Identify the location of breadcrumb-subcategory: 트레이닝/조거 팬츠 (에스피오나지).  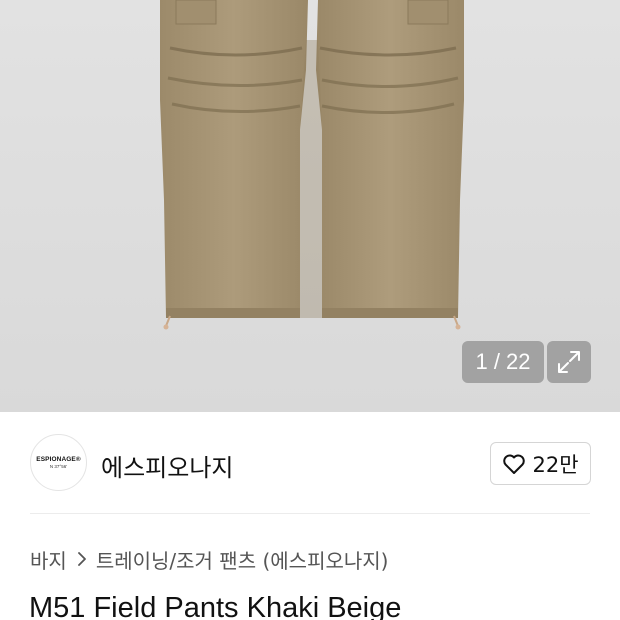
(242, 559).